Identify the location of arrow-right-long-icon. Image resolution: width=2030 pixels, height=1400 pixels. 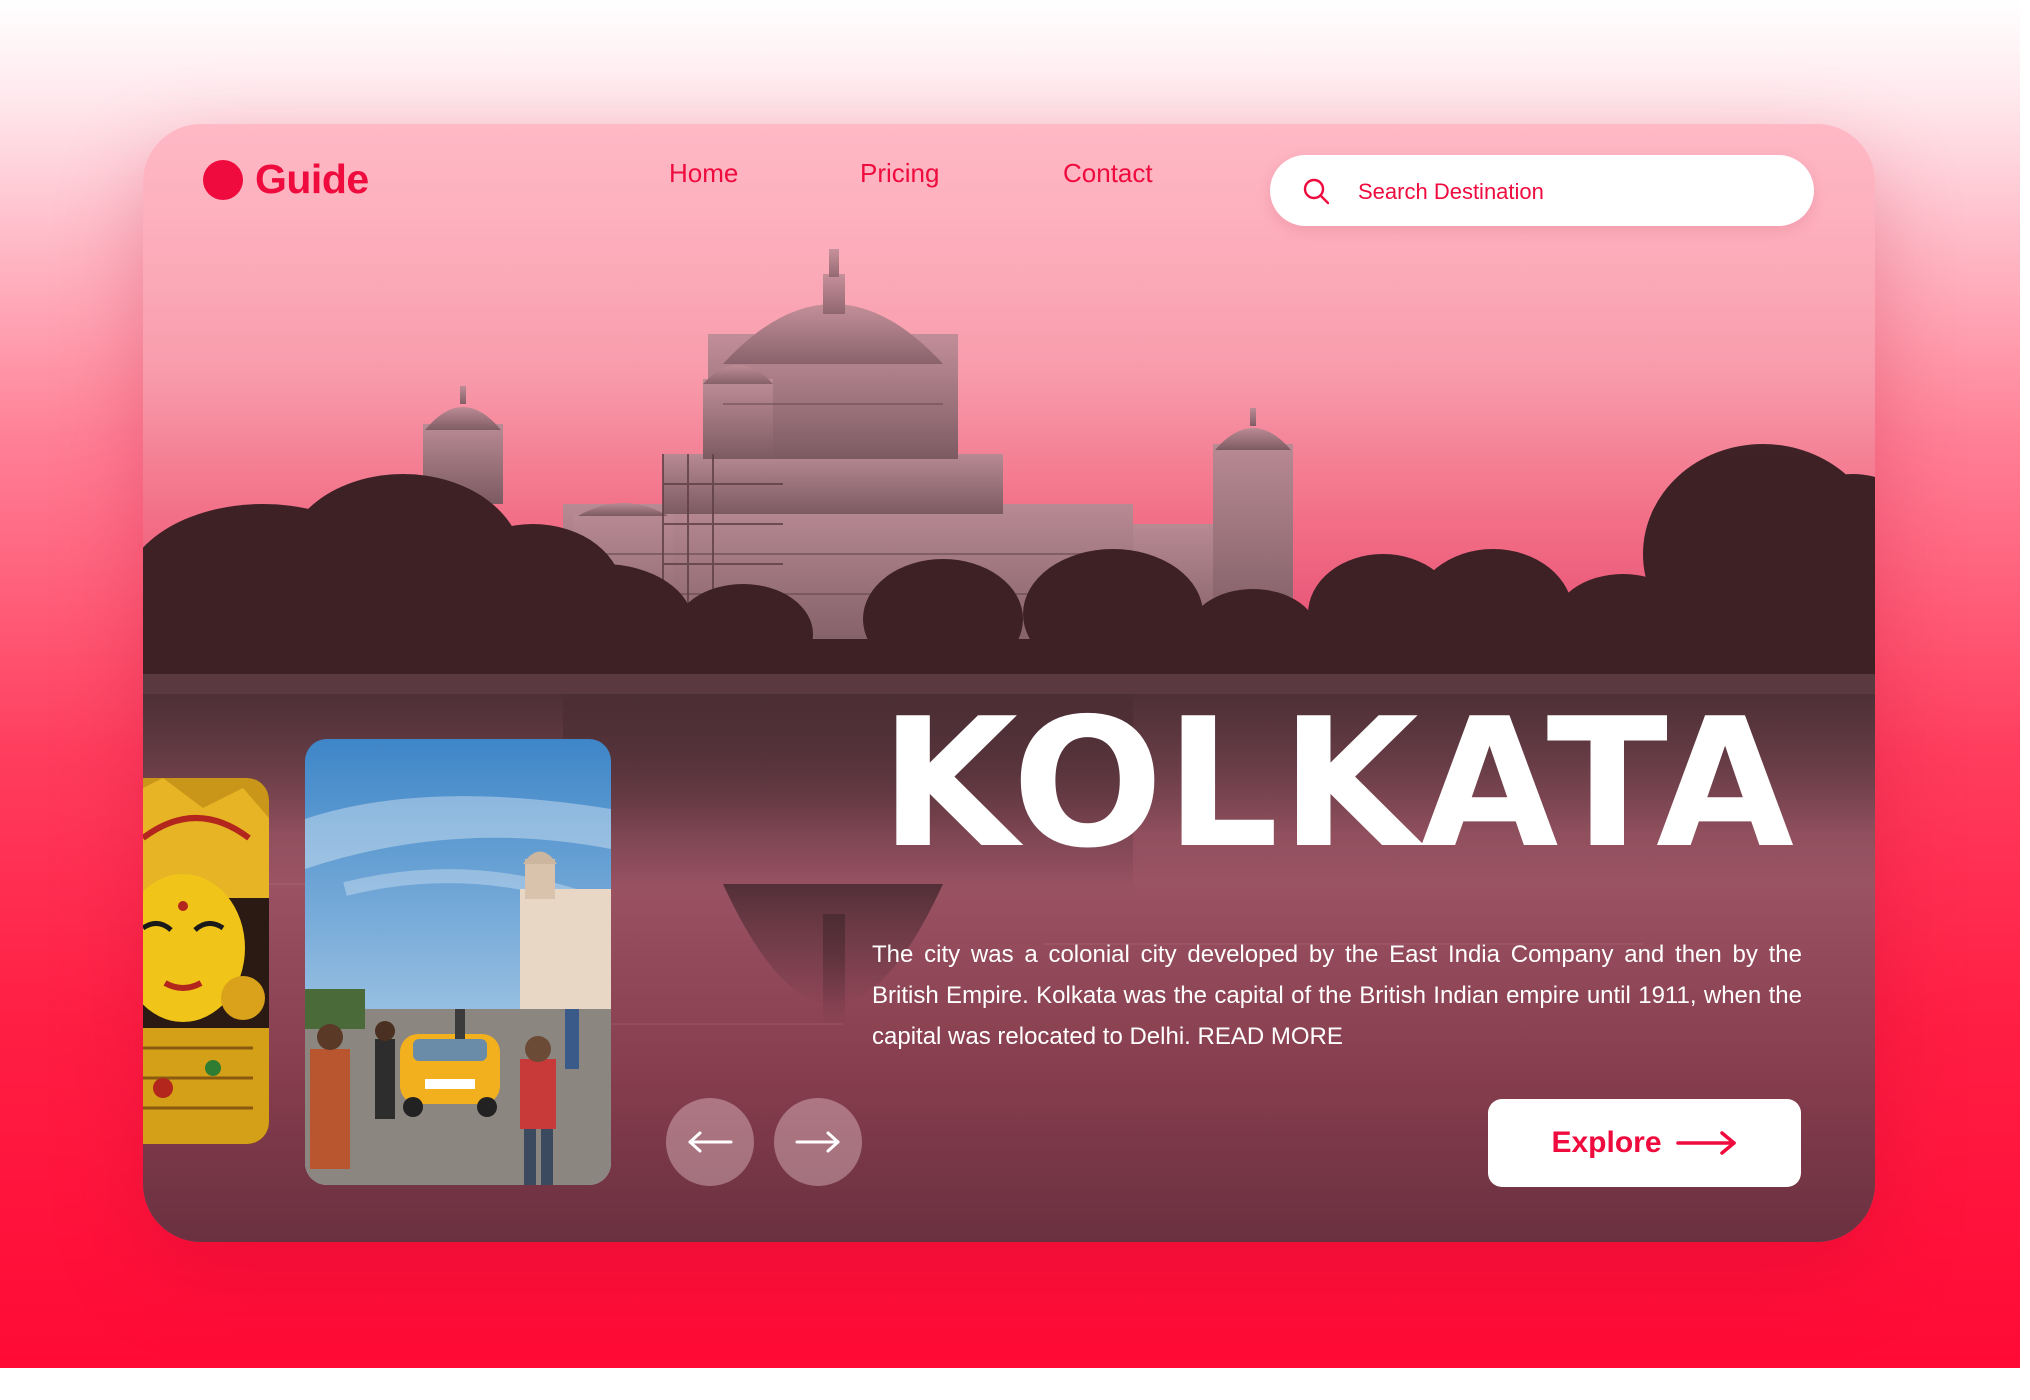
(1705, 1143).